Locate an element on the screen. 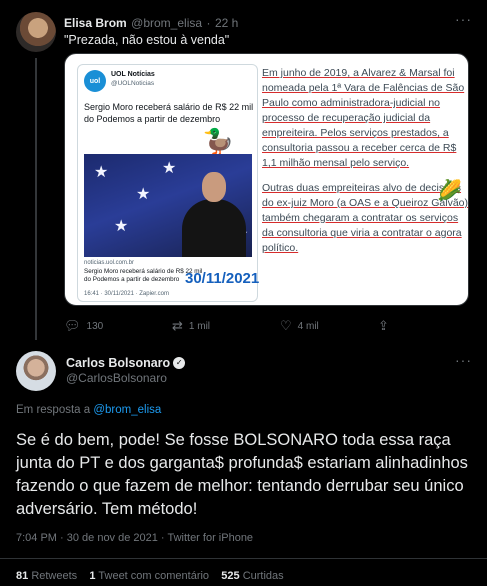  corn-icon: 🌽 is located at coordinates (449, 191).